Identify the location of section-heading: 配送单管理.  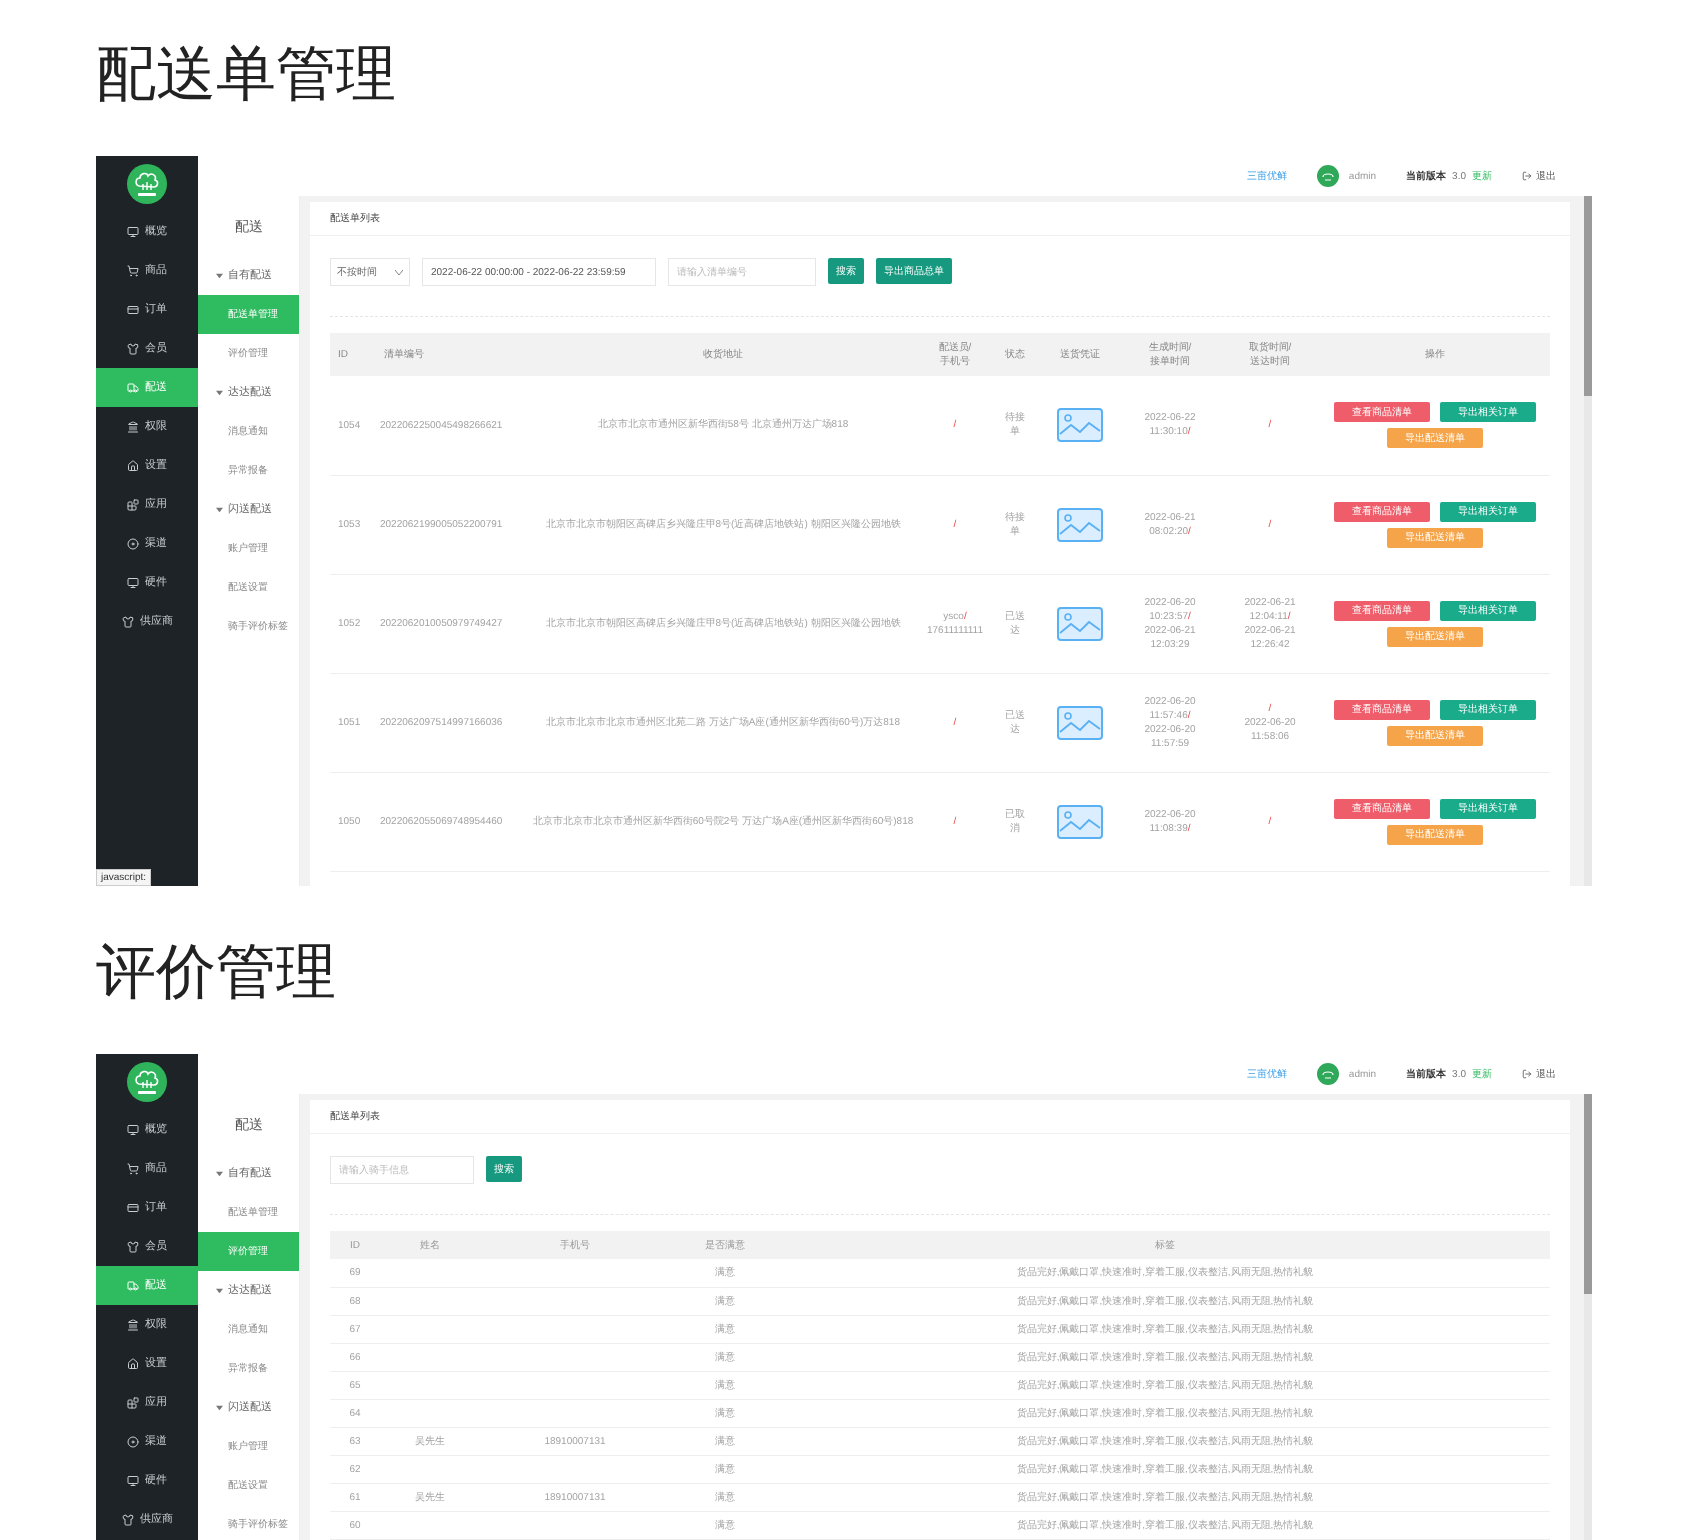
(247, 76).